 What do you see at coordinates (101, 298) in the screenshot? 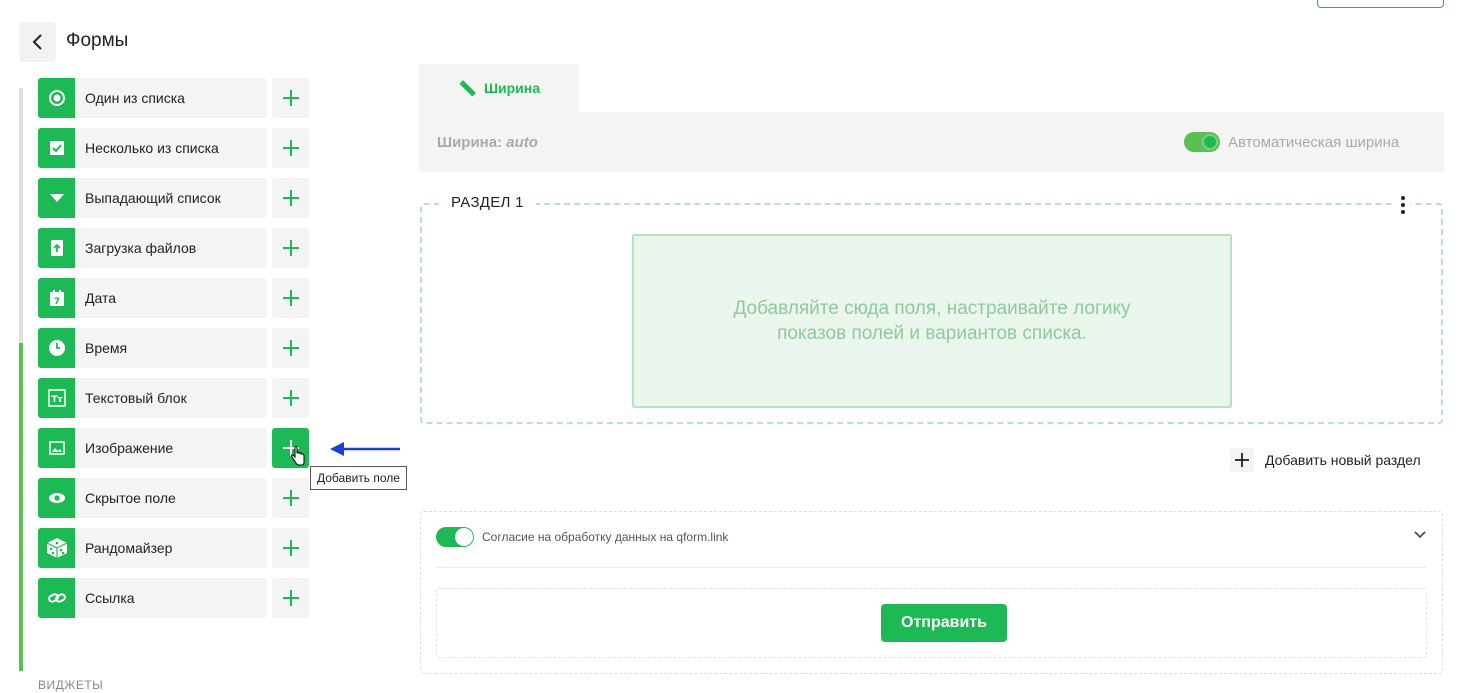
I see `field-label: Дата` at bounding box center [101, 298].